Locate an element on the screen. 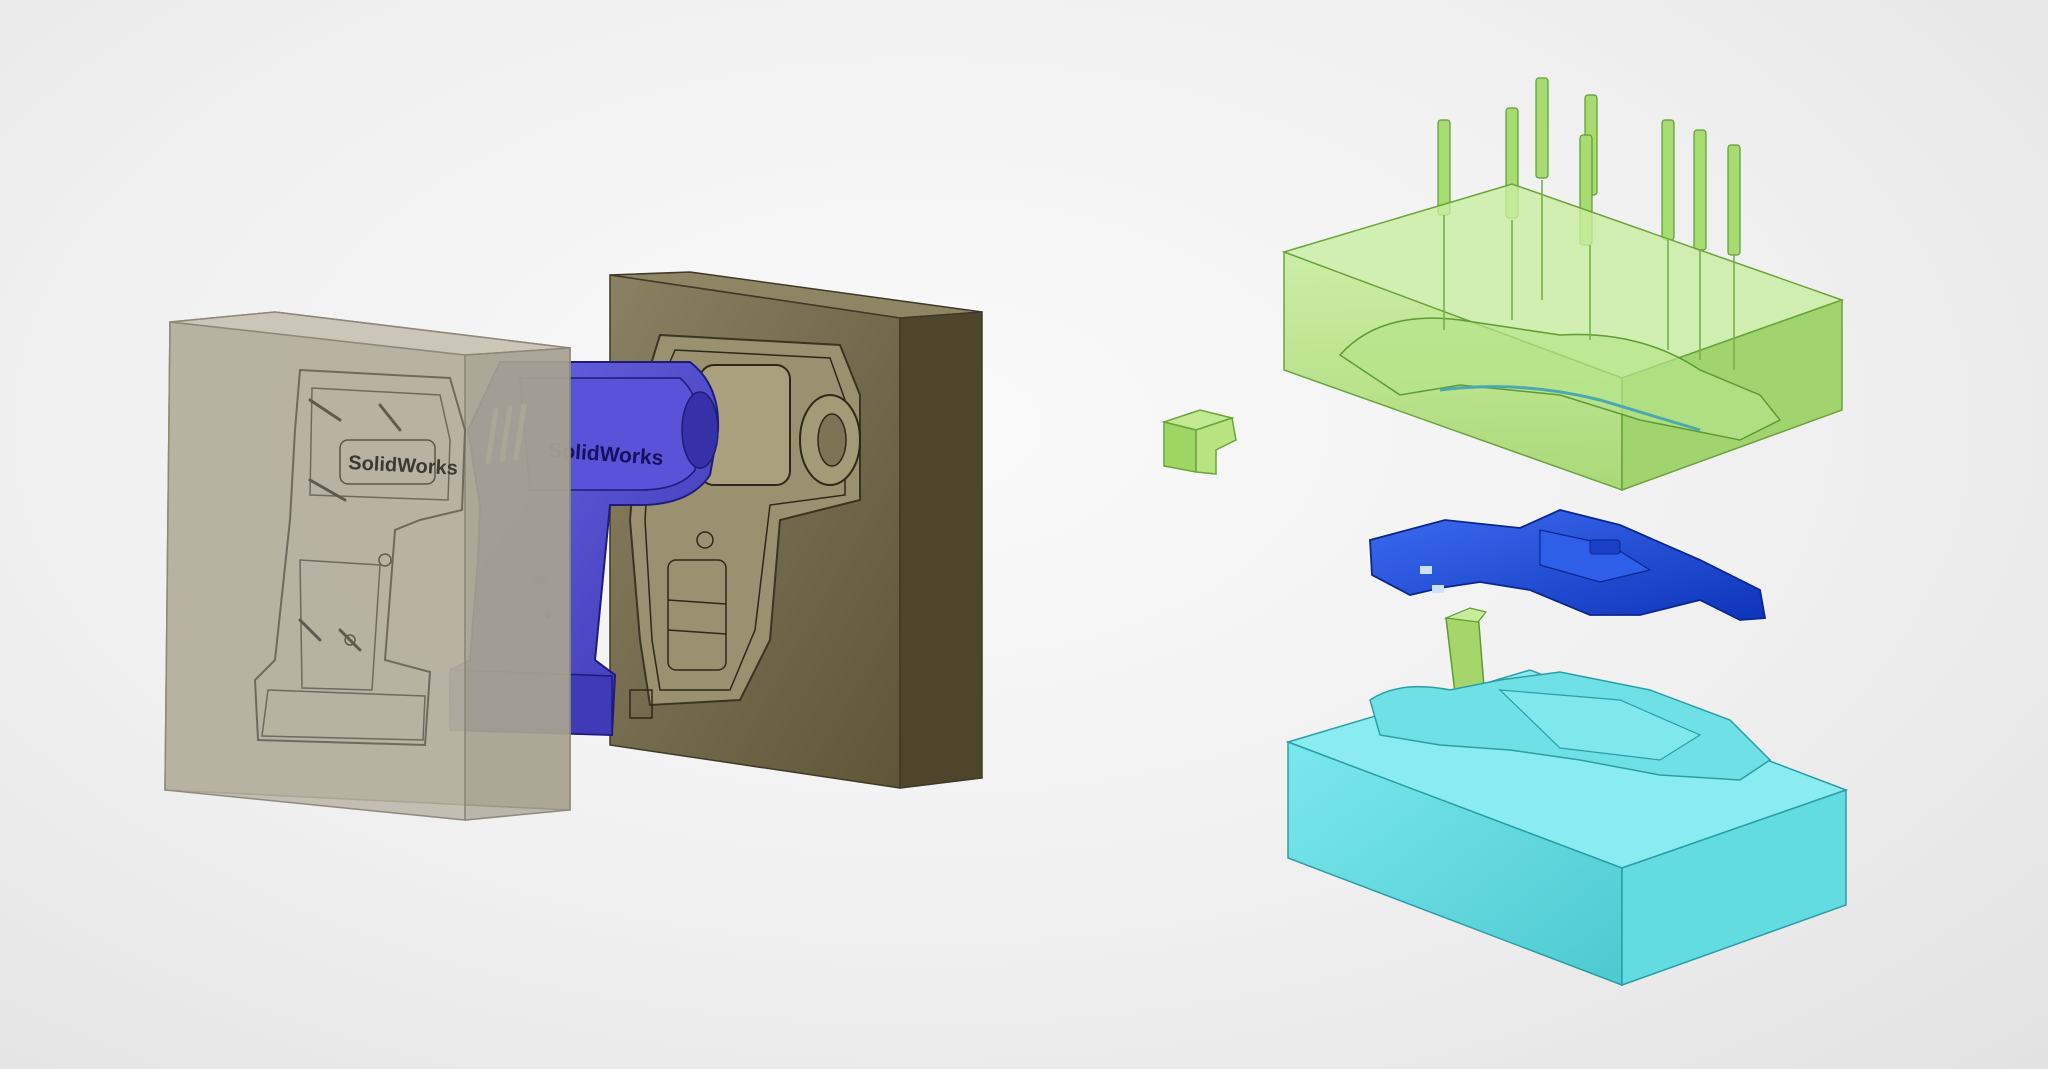 The image size is (2048, 1069). cavity-block is located at coordinates (1567, 828).